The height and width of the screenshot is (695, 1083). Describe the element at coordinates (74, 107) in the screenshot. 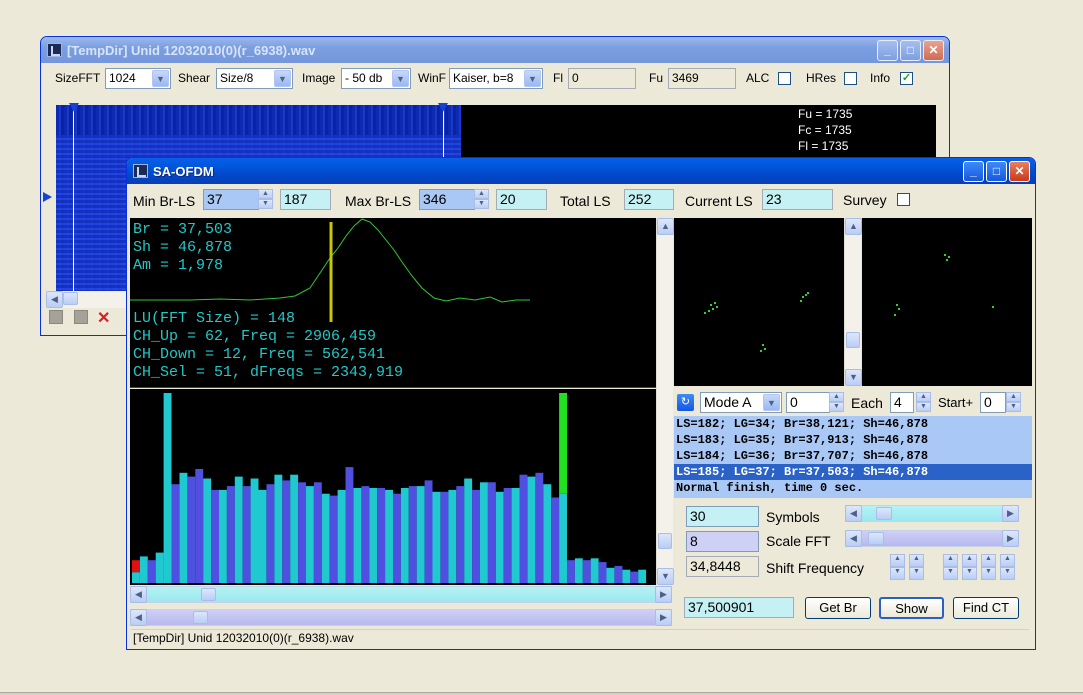

I see `lower-marker-handle-icon` at that location.